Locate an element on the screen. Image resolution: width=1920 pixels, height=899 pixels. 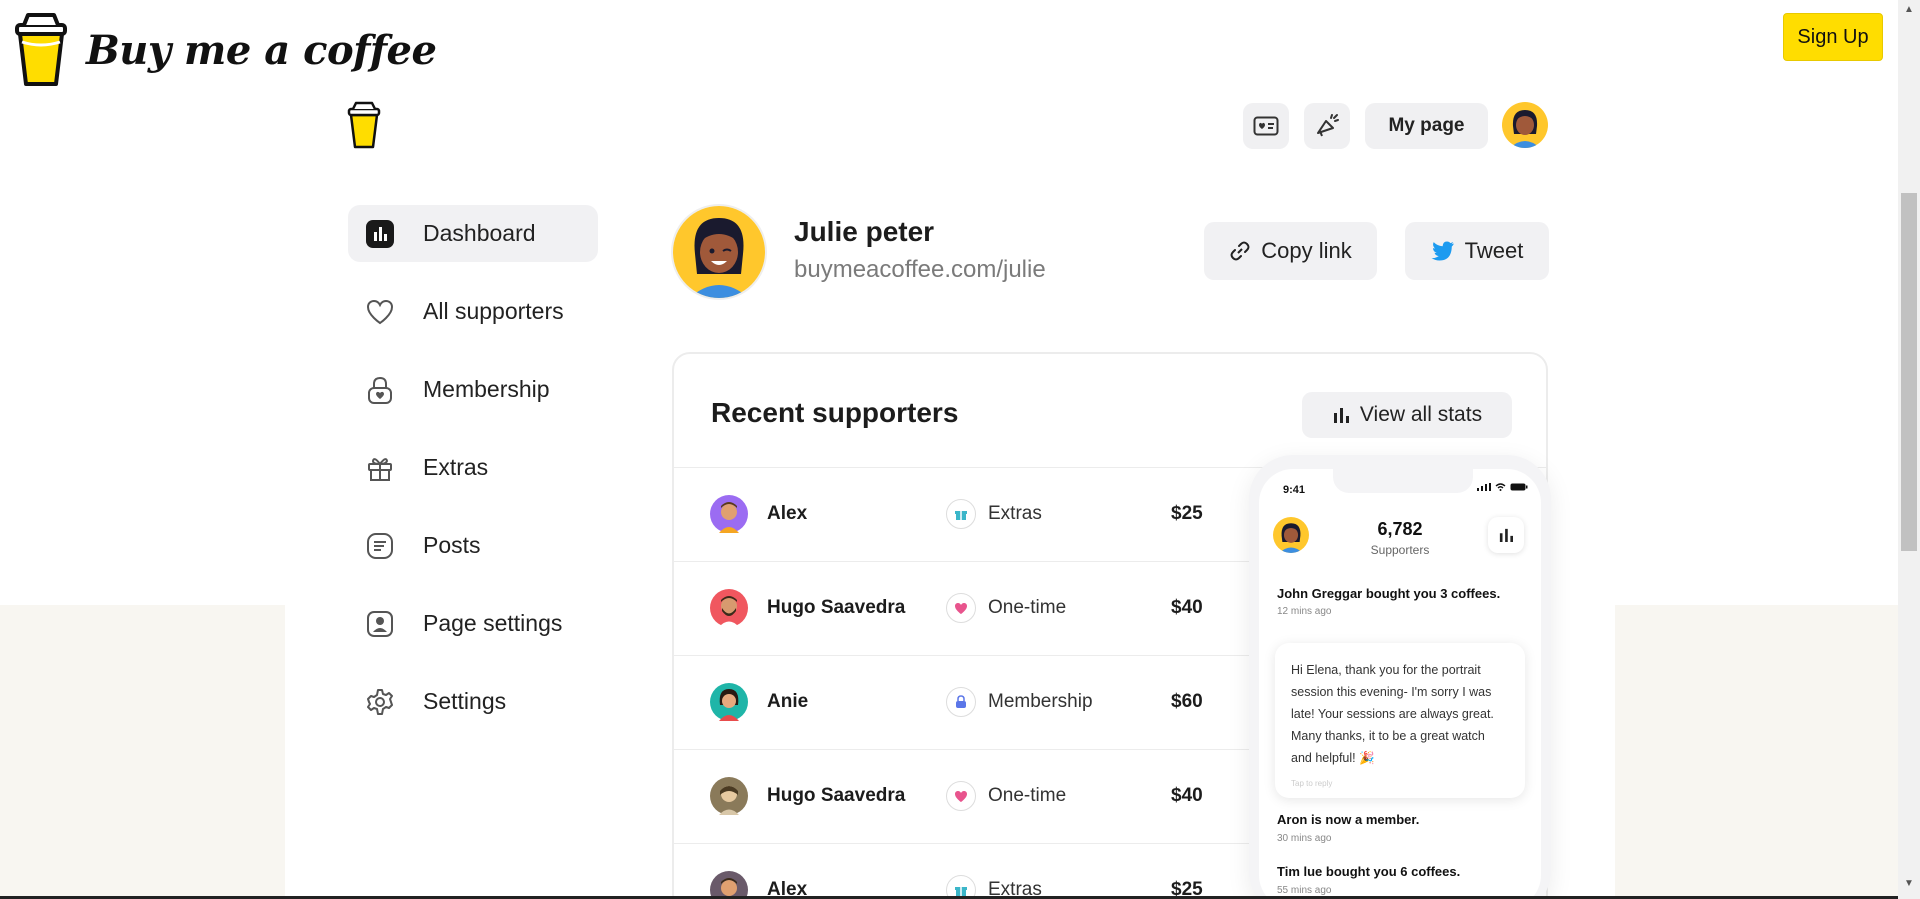
sidebar-item-label: Dashboard is located at coordinates (479, 233).